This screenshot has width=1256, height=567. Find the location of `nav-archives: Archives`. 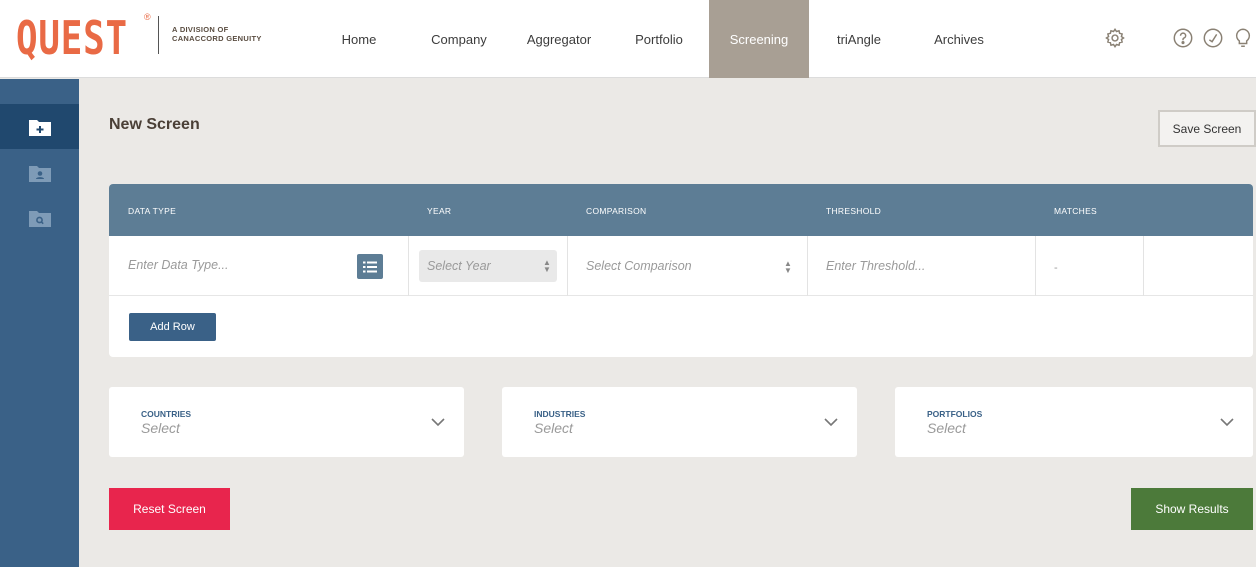

nav-archives: Archives is located at coordinates (959, 39).